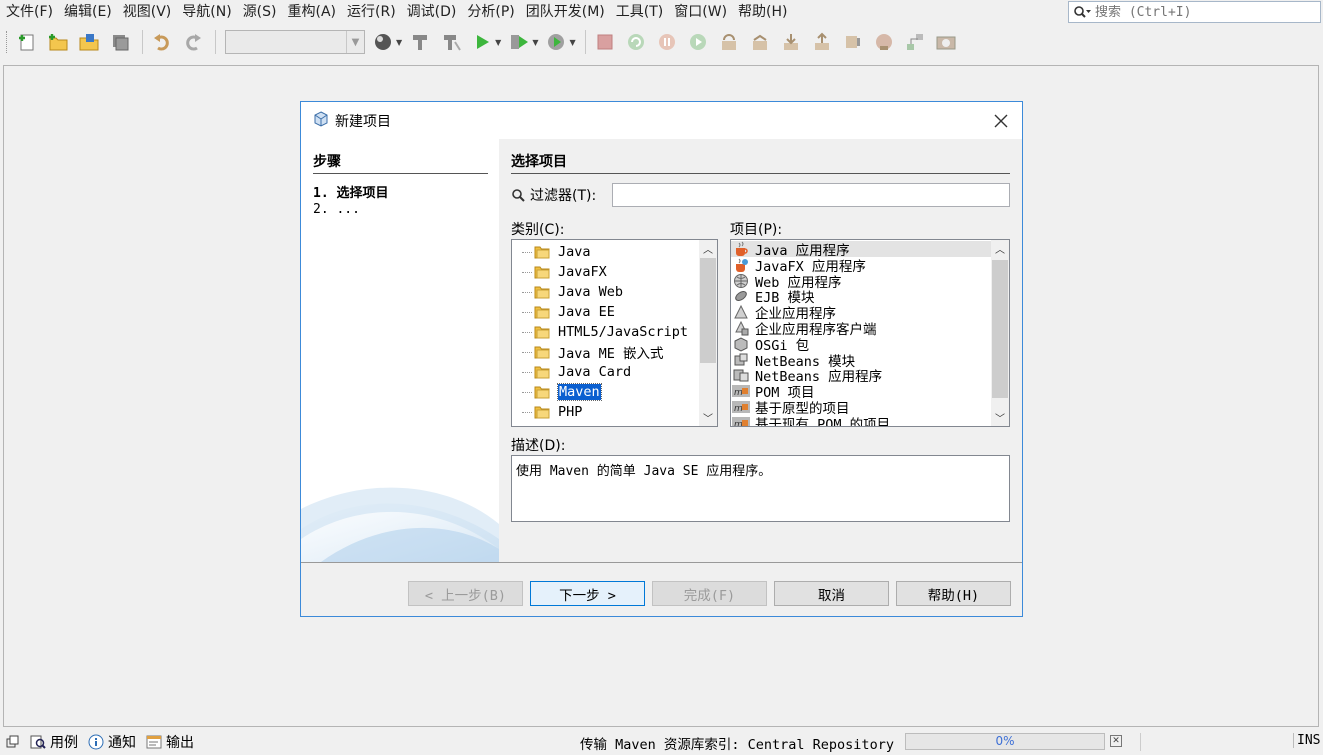 This screenshot has width=1323, height=755. What do you see at coordinates (741, 344) in the screenshot?
I see `osgi-bundle-icon` at bounding box center [741, 344].